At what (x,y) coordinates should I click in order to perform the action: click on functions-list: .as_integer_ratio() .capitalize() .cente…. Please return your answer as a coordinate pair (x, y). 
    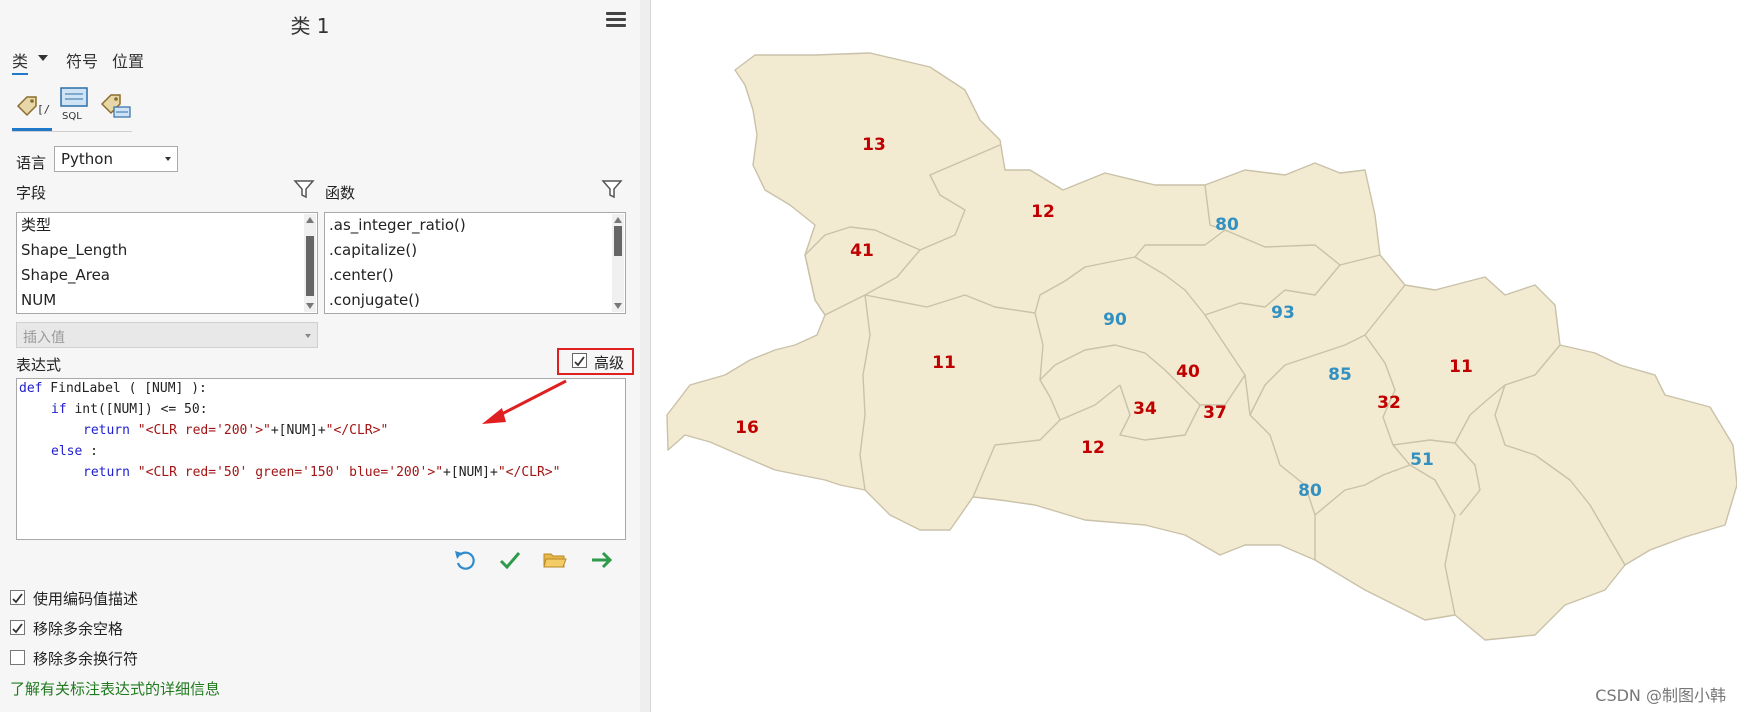
    Looking at the image, I should click on (475, 263).